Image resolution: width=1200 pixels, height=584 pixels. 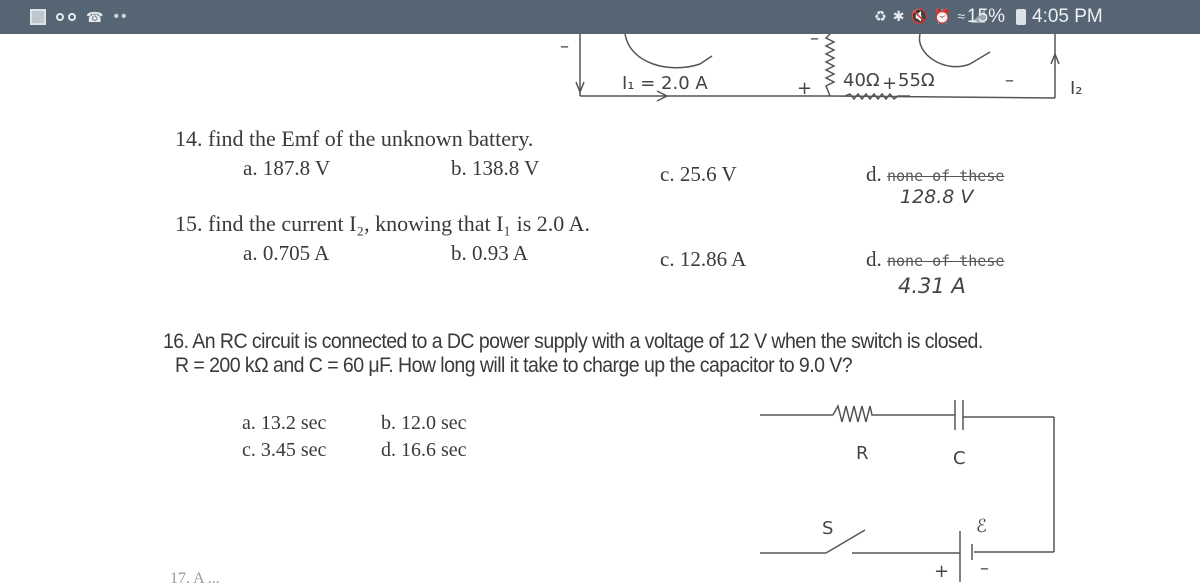 I want to click on voicemail-icon, so click(x=66, y=17).